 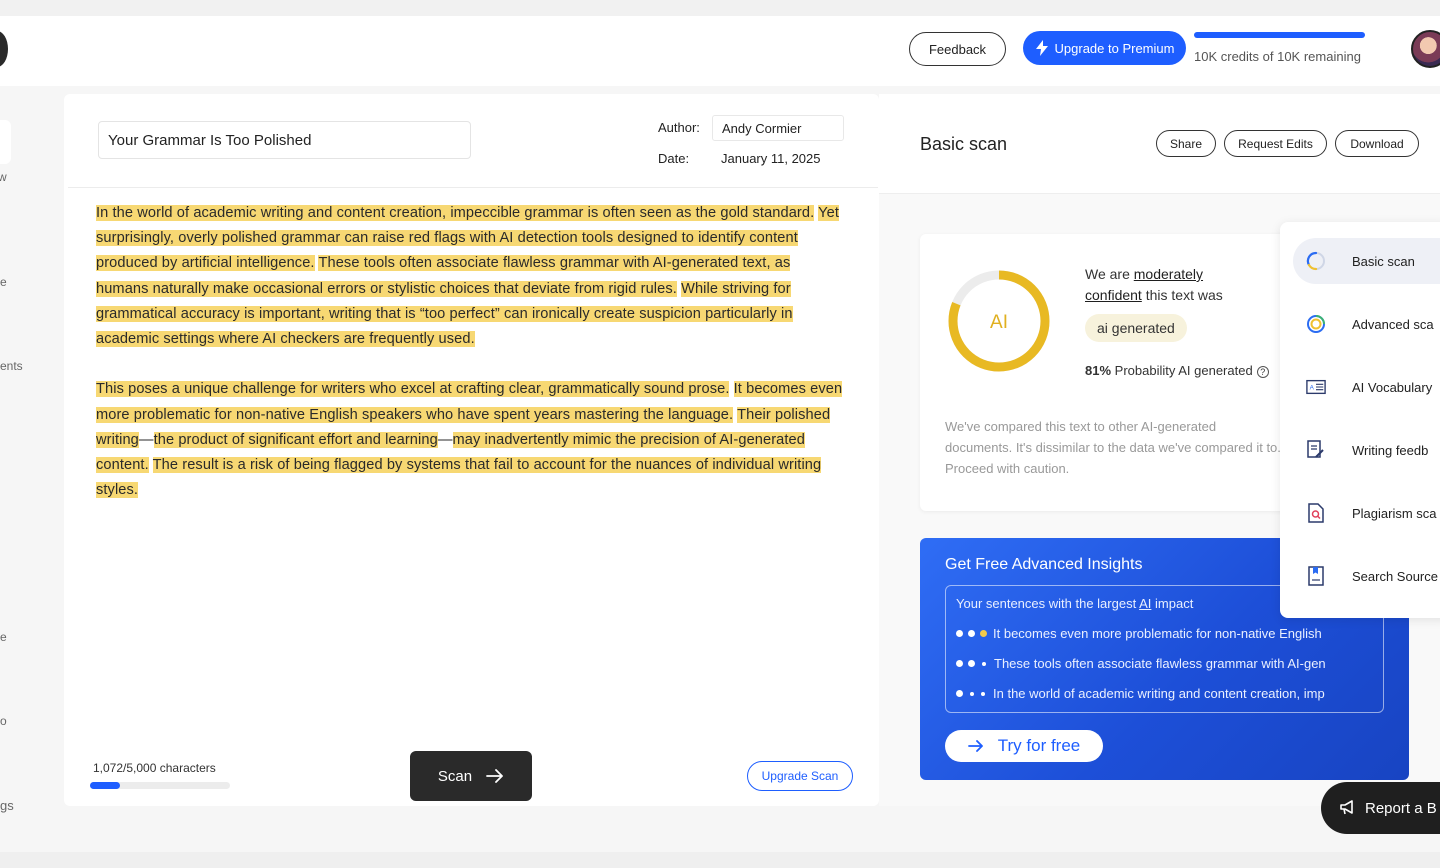 What do you see at coordinates (1183, 370) in the screenshot?
I see `probability-text: Probability AI generated` at bounding box center [1183, 370].